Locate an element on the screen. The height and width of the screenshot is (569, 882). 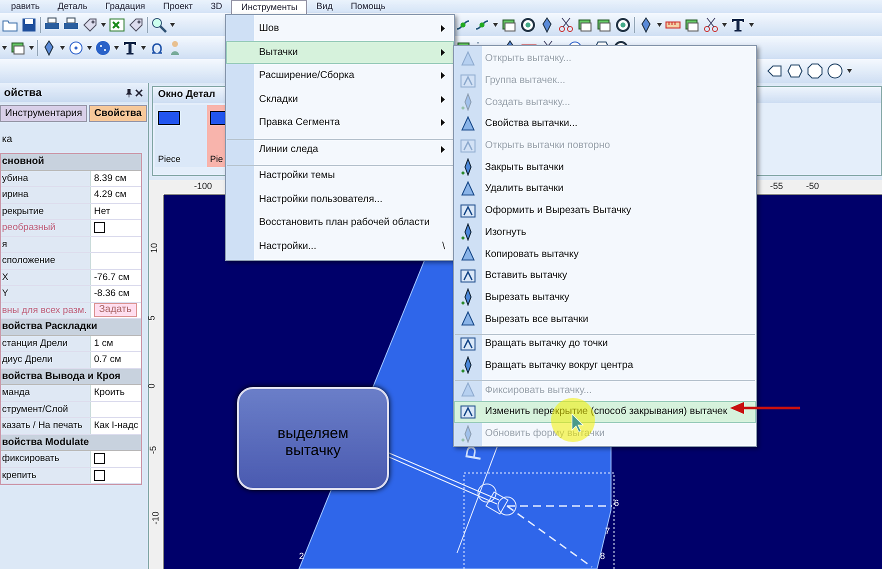
ruler-label: -10 is located at coordinates (155, 518).